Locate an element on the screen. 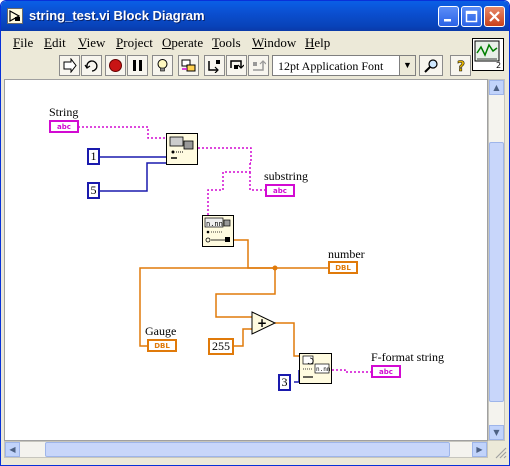 The image size is (510, 466). highlight-execution-button is located at coordinates (162, 65).